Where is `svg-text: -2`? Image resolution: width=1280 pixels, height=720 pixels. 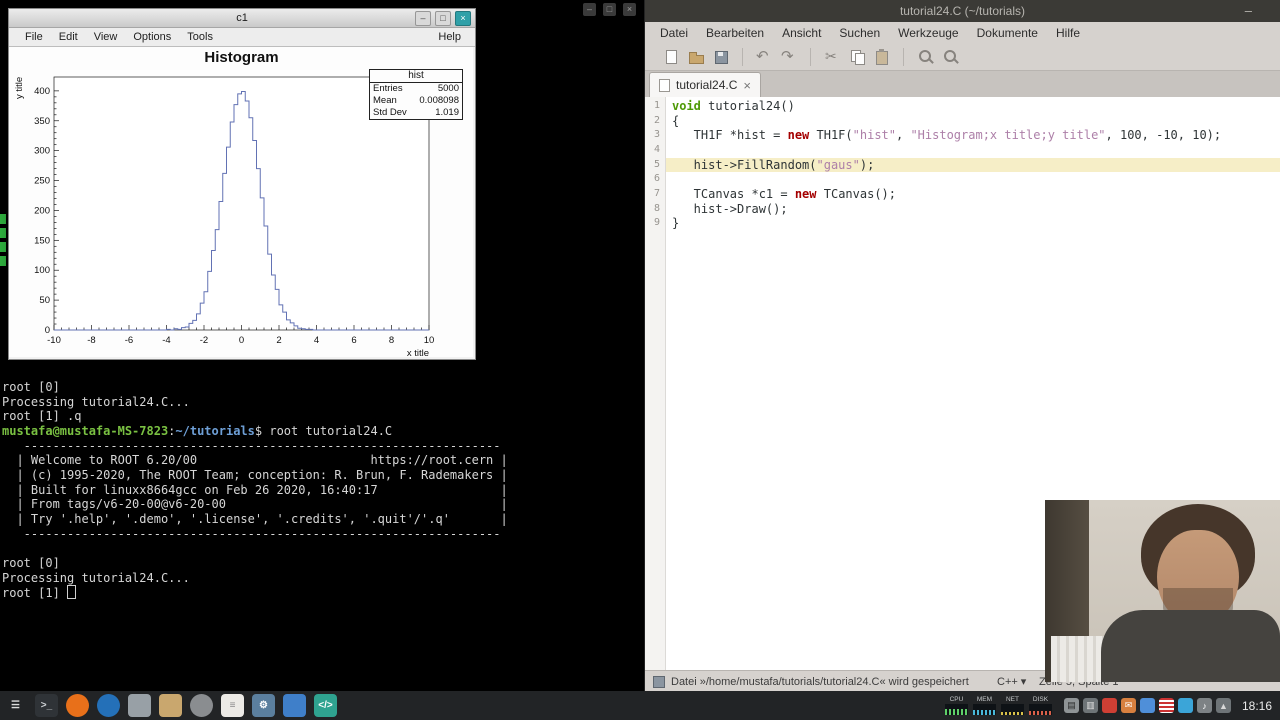
svg-text: -2 is located at coordinates (204, 340).